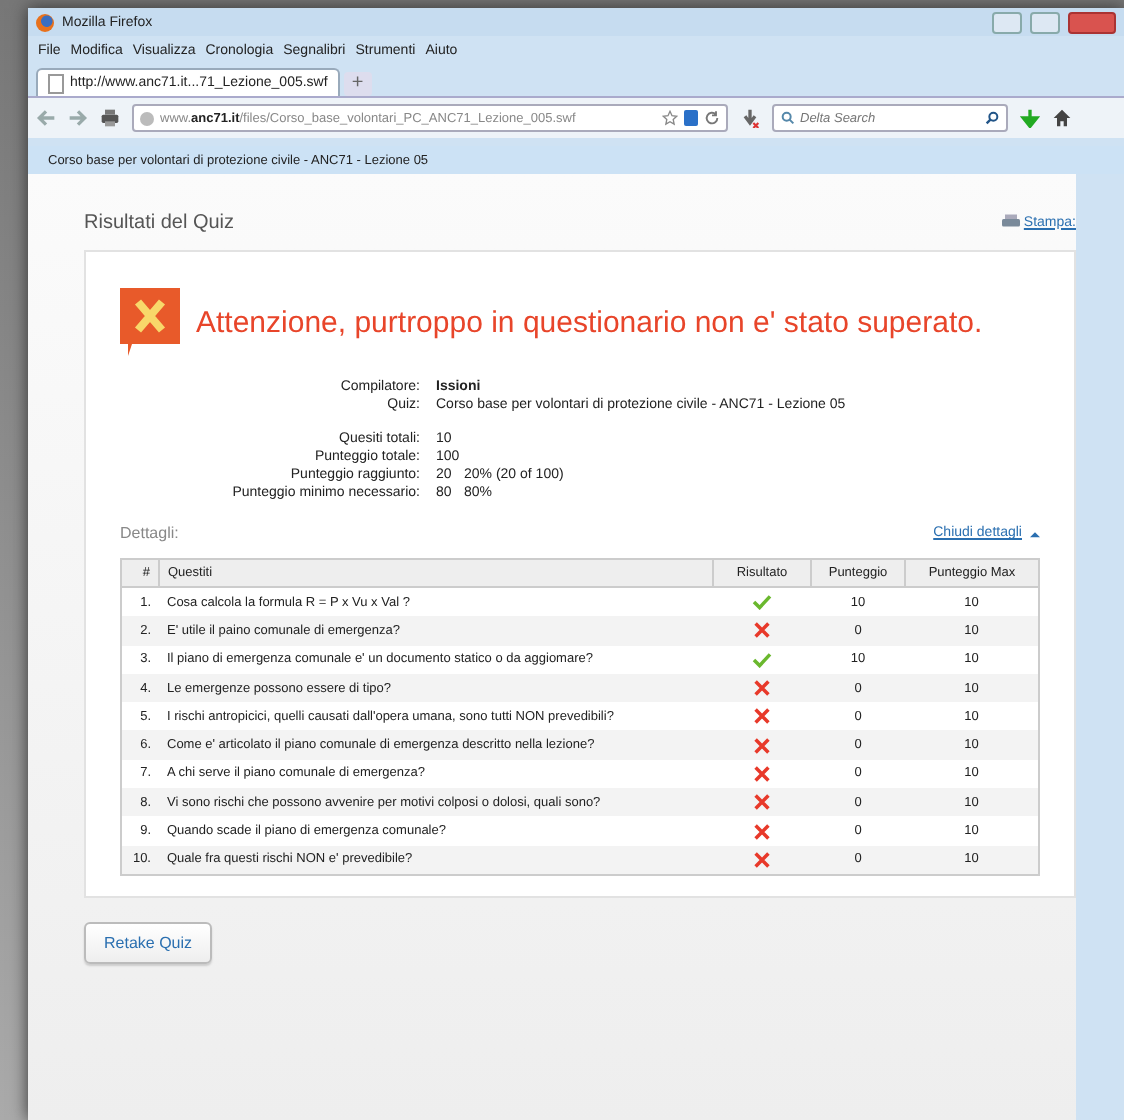  I want to click on home-icon, so click(1062, 118).